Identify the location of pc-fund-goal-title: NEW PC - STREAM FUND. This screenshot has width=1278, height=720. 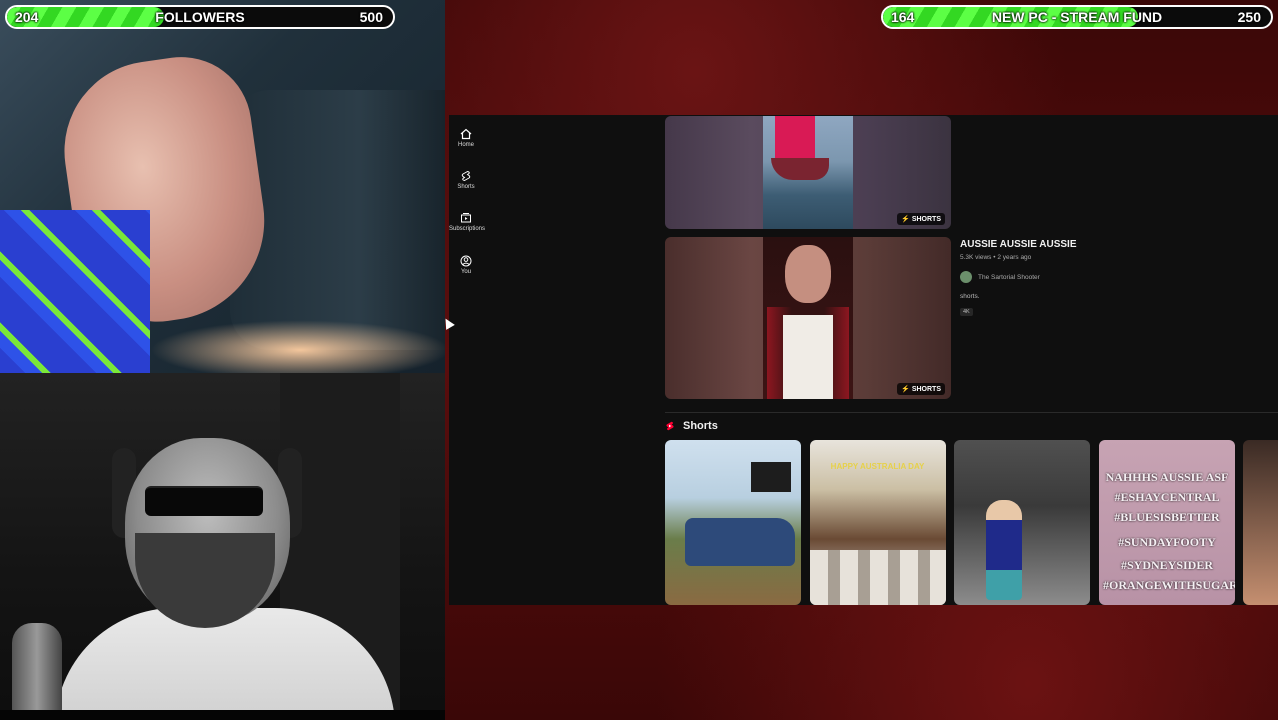
(1077, 17).